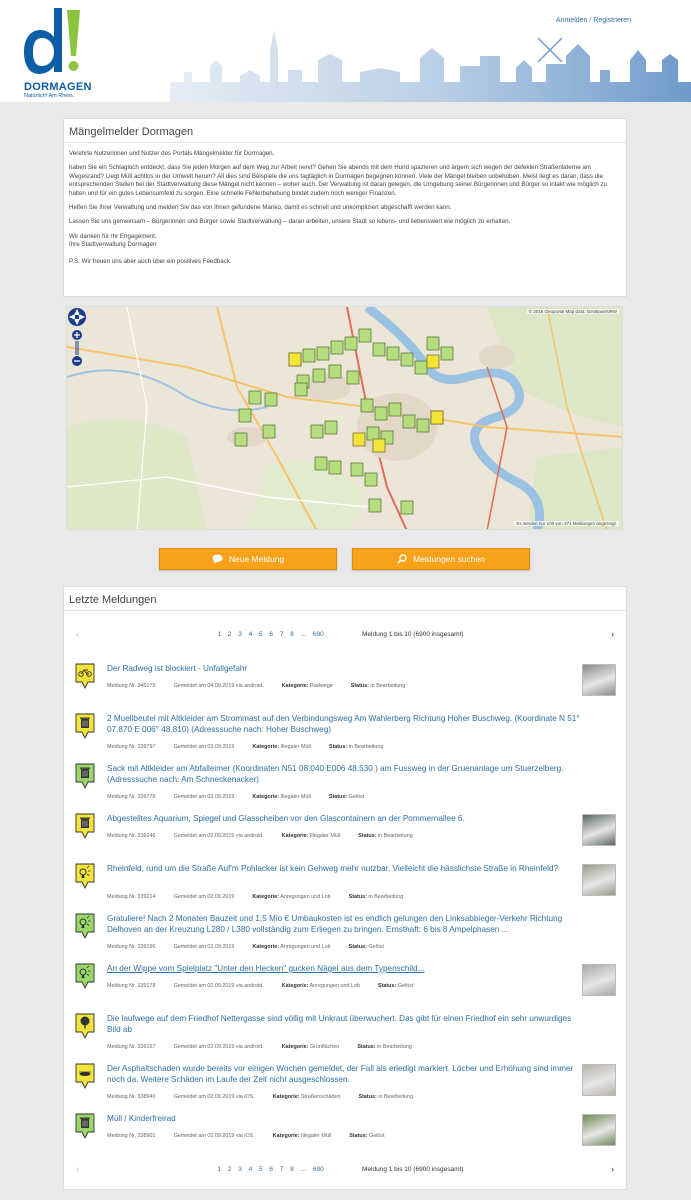  I want to click on report-number: Meldung Nr. 338940, so click(131, 1097).